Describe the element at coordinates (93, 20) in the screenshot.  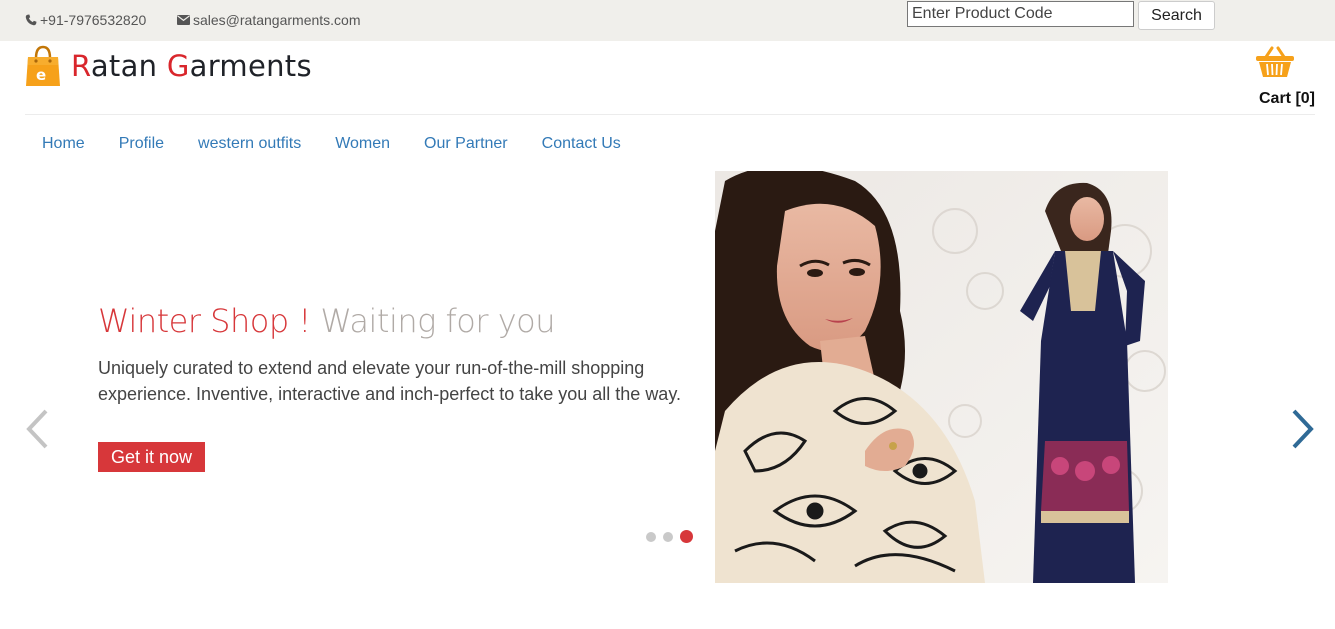
I see `phone-number: +91-7976532820` at that location.